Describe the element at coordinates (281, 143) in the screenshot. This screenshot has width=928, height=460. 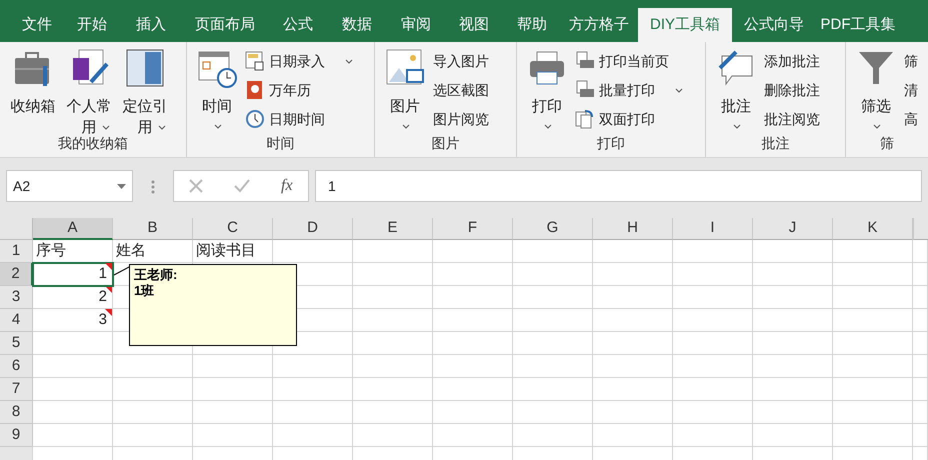
I see `group-label: 时间` at that location.